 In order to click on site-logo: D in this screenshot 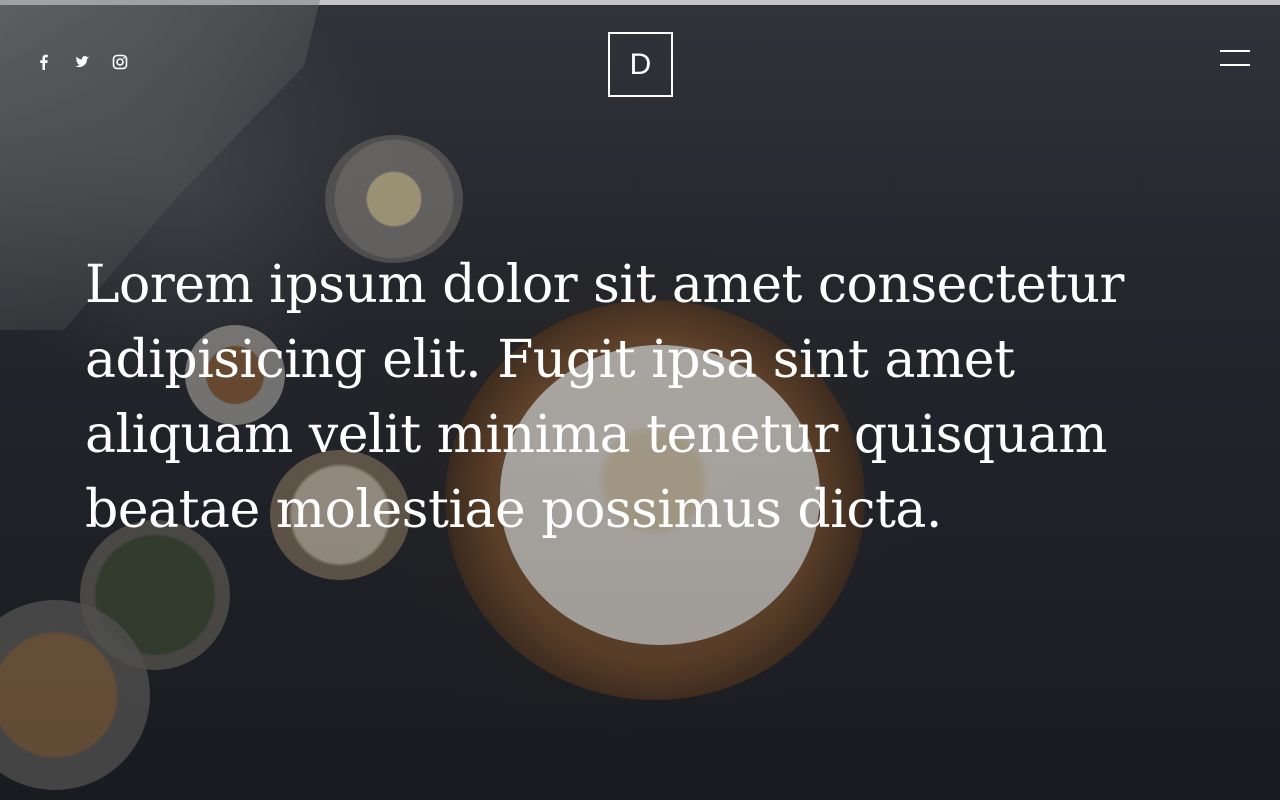, I will do `click(640, 64)`.